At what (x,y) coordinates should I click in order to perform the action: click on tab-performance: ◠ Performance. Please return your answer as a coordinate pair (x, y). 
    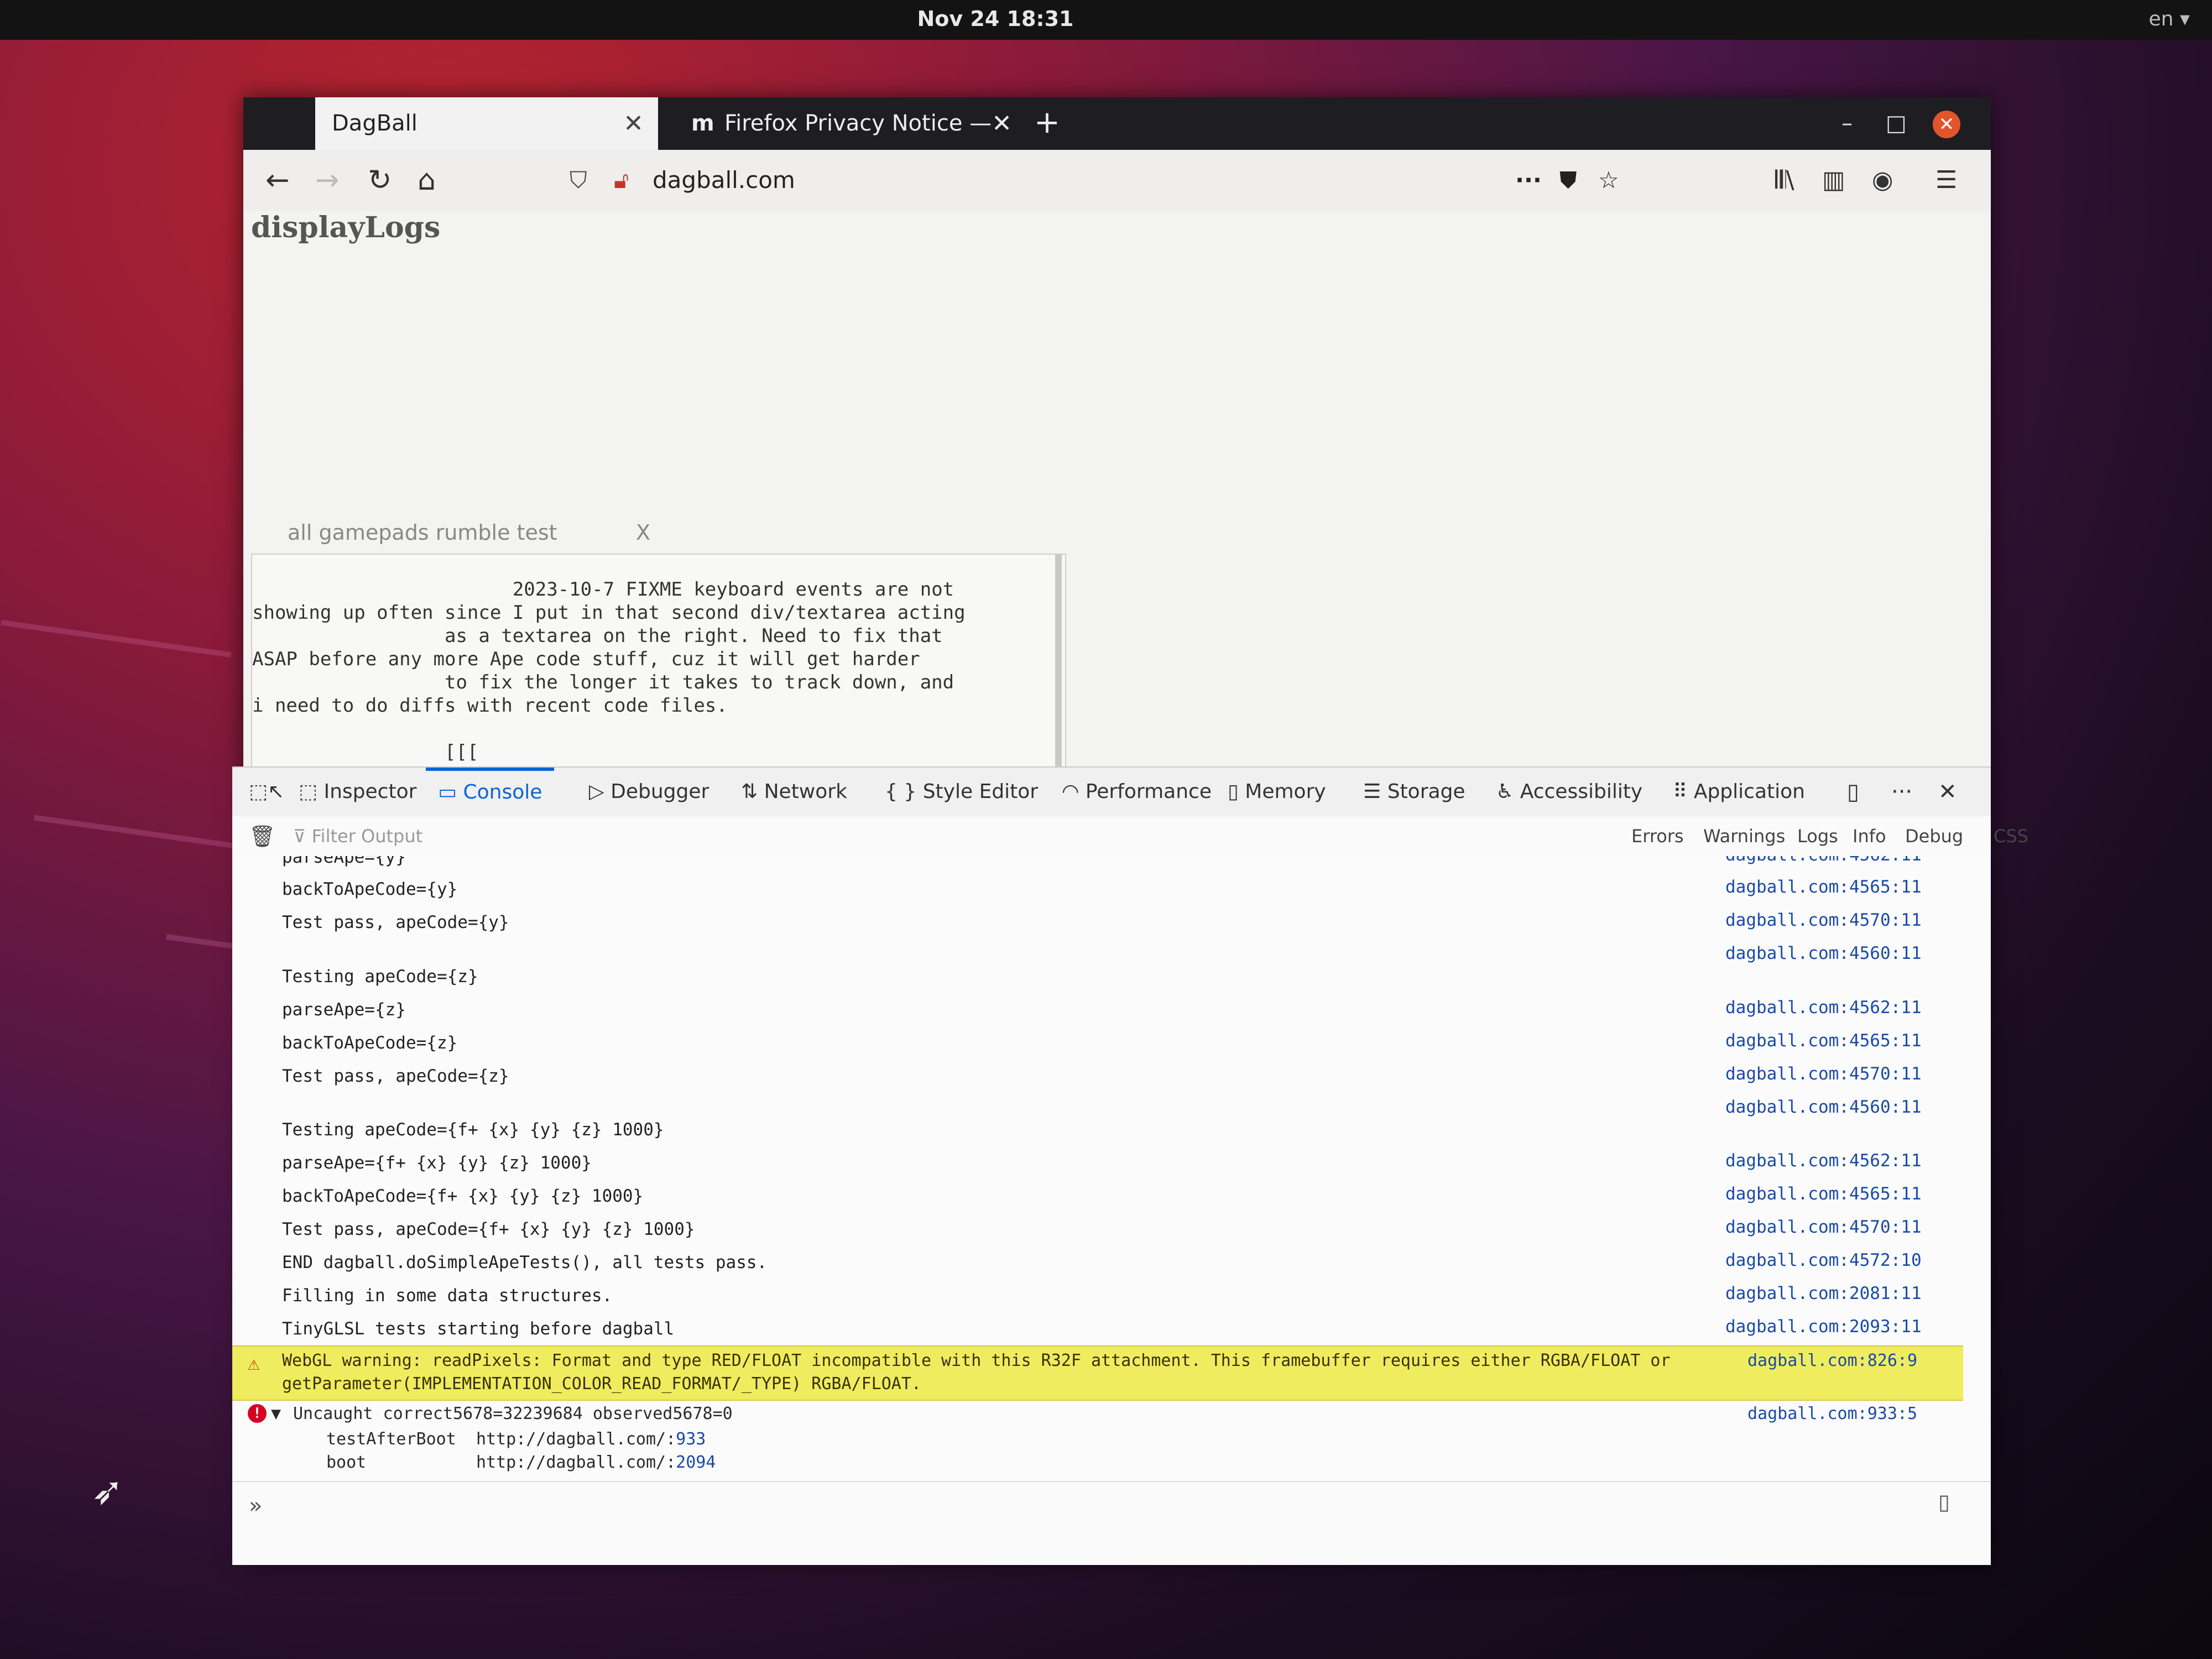
    Looking at the image, I should click on (1137, 792).